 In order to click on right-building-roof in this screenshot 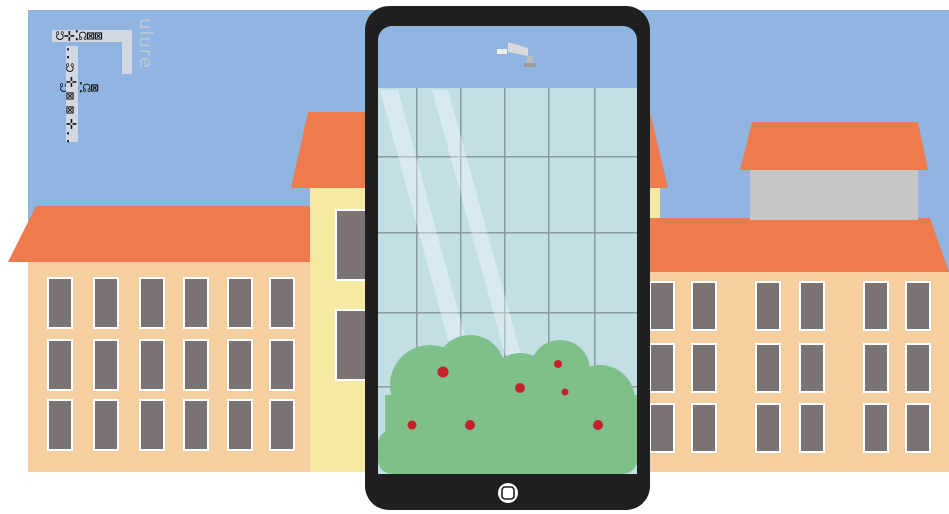, I will do `click(794, 245)`.